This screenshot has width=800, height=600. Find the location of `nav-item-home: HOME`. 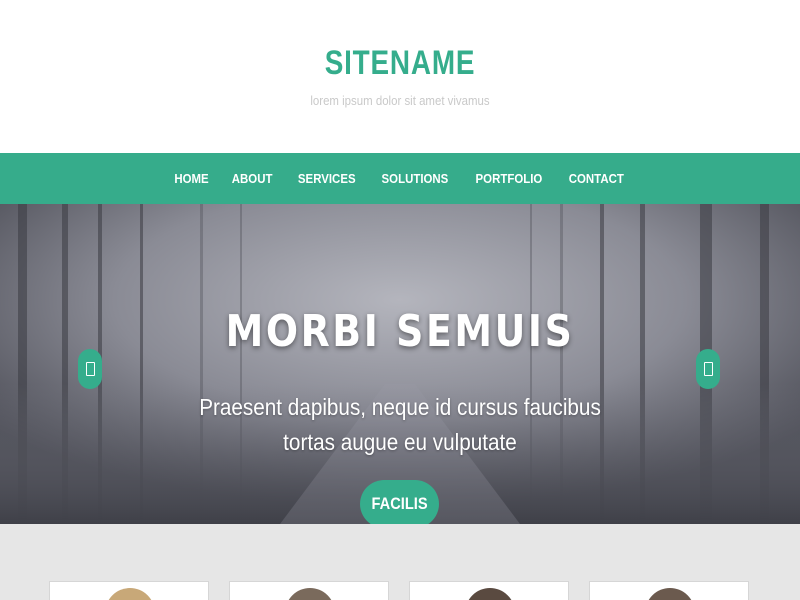

nav-item-home: HOME is located at coordinates (192, 178).